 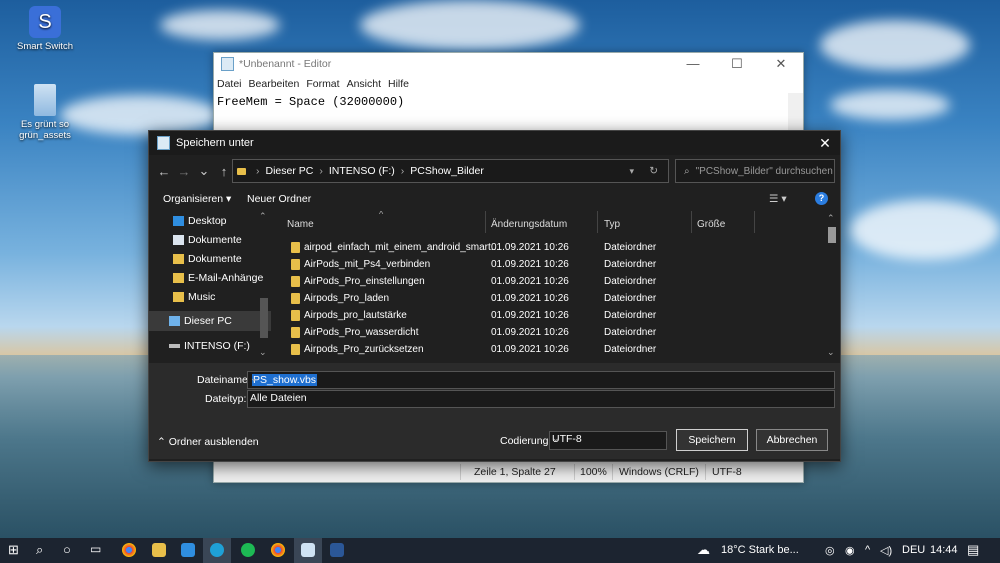 I want to click on column-header-date: Änderungsdatum, so click(x=529, y=224).